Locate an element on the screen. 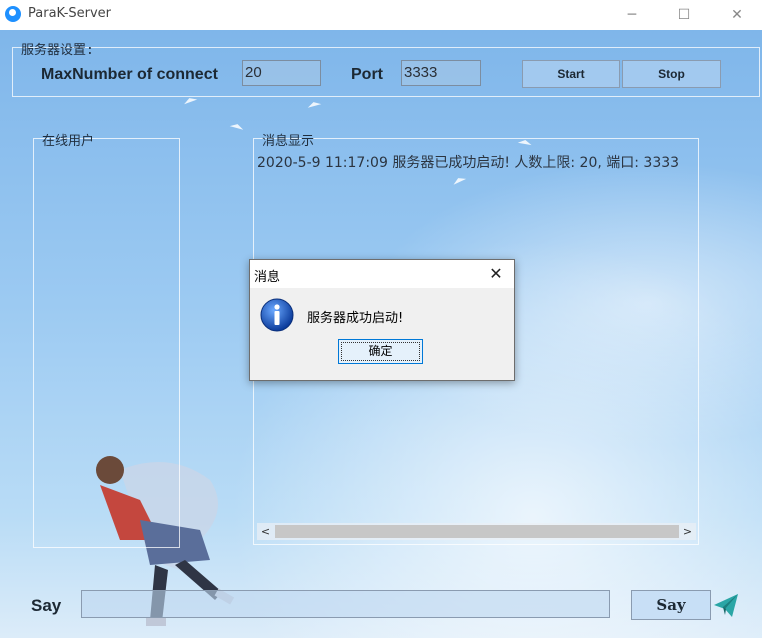 This screenshot has width=762, height=638. stop-button: Stop is located at coordinates (671, 74).